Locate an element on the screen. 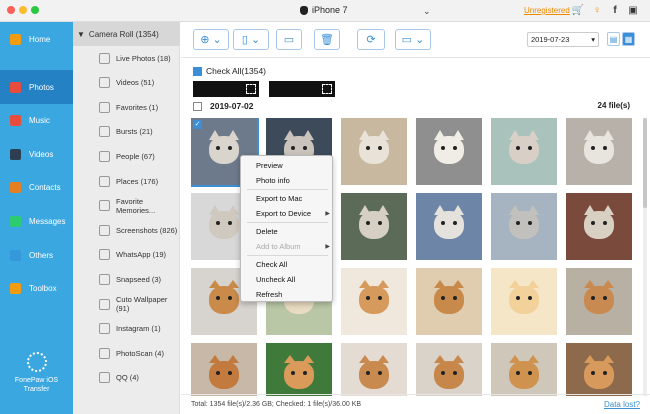 This screenshot has width=650, height=414. music-icon is located at coordinates (15, 120).